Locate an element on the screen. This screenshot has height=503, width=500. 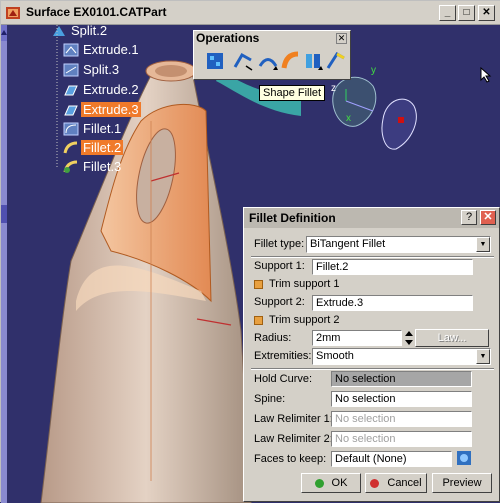
cancel-icon is located at coordinates (375, 483).